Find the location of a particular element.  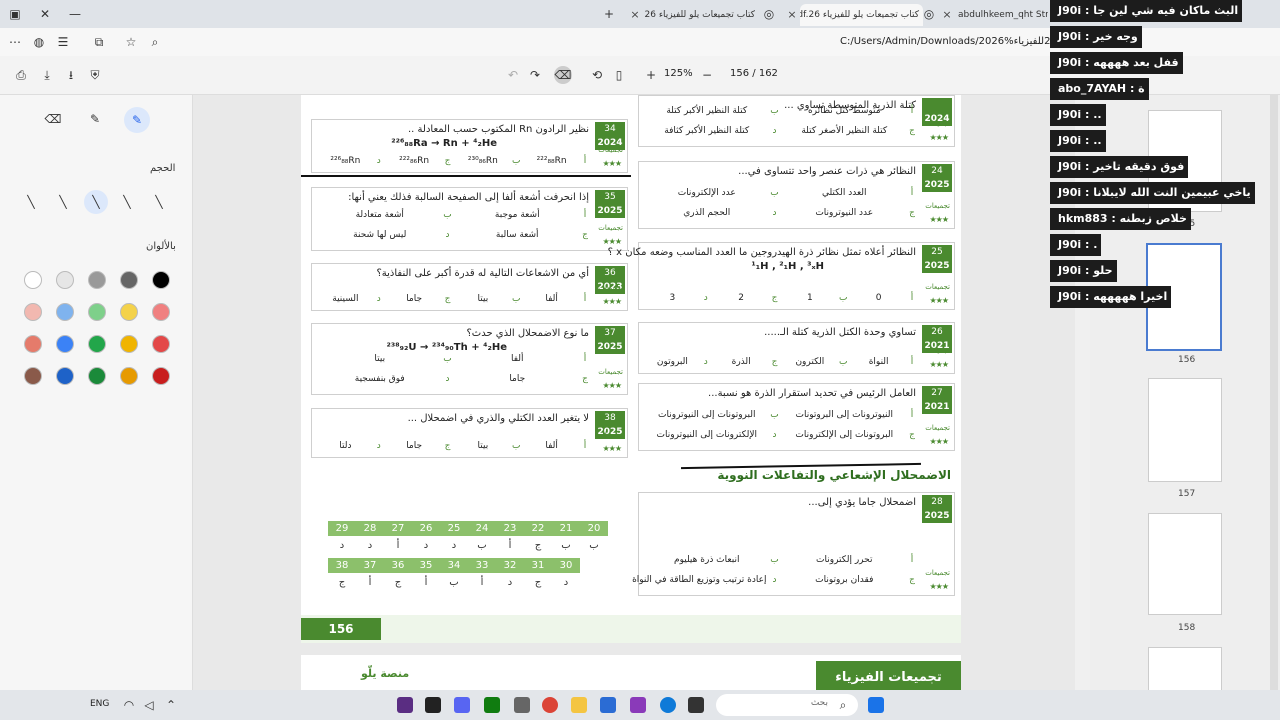

zoom-search-icon: ⌕ is located at coordinates (155, 42).